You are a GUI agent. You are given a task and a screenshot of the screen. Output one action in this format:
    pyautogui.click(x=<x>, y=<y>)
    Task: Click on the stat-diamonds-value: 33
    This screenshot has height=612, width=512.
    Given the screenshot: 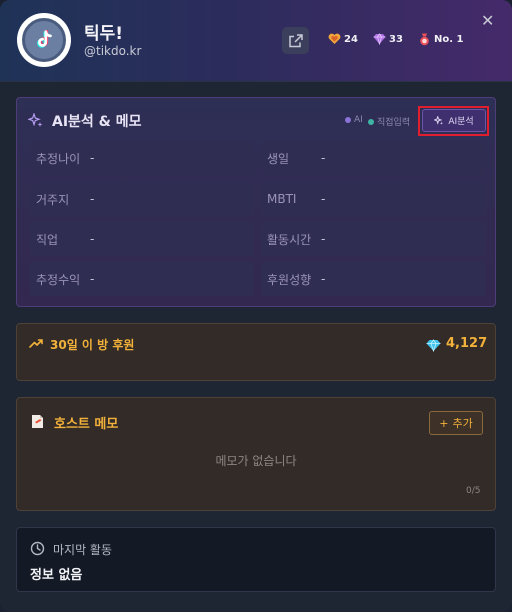 What is the action you would take?
    pyautogui.click(x=396, y=39)
    